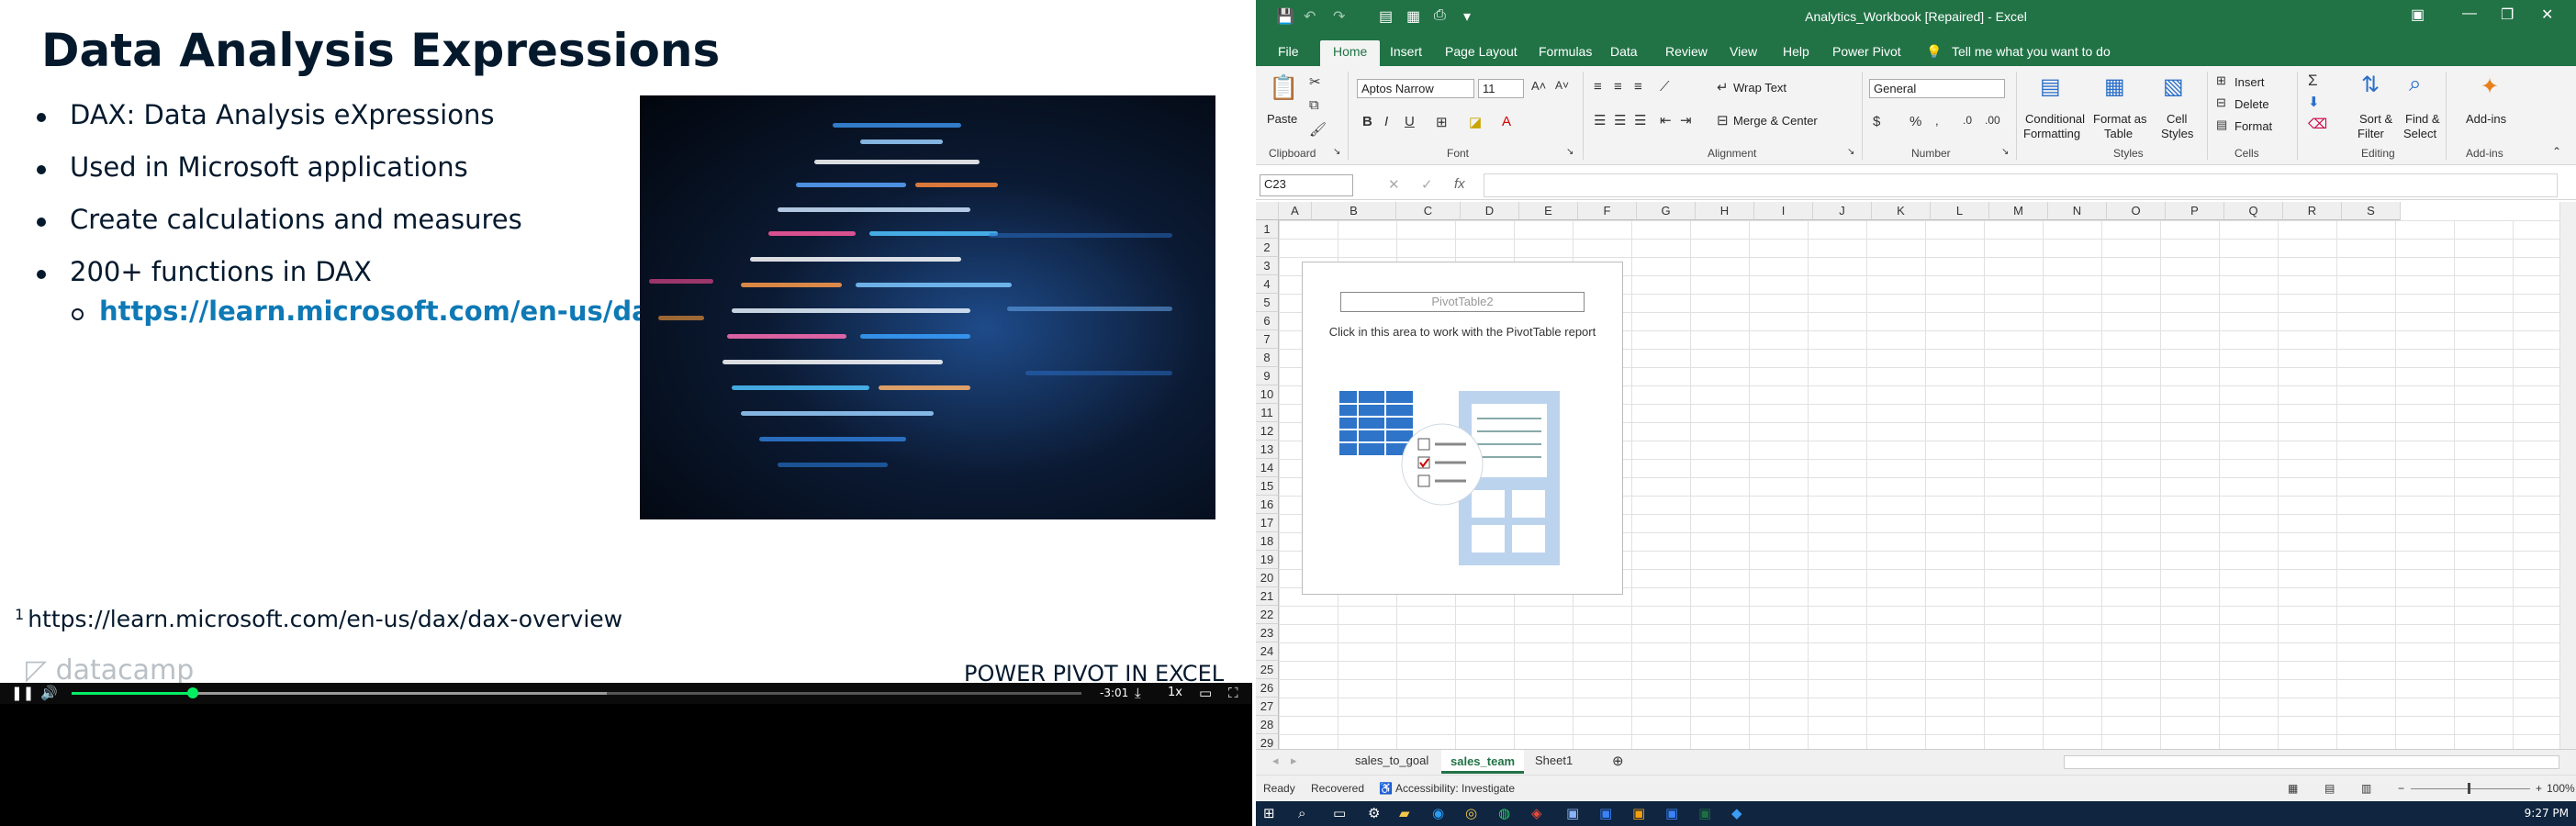  What do you see at coordinates (1350, 53) in the screenshot?
I see `tab-home: Home` at bounding box center [1350, 53].